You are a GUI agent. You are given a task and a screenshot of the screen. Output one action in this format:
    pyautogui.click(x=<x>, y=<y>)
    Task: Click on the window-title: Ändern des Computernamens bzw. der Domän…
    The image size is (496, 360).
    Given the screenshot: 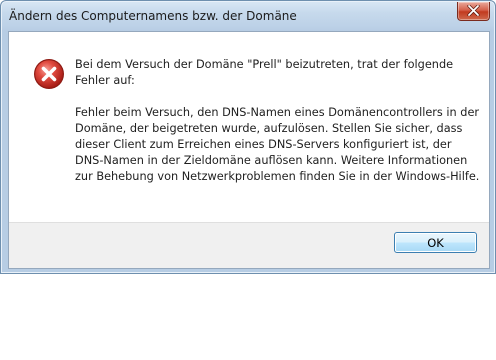 What is the action you would take?
    pyautogui.click(x=153, y=16)
    